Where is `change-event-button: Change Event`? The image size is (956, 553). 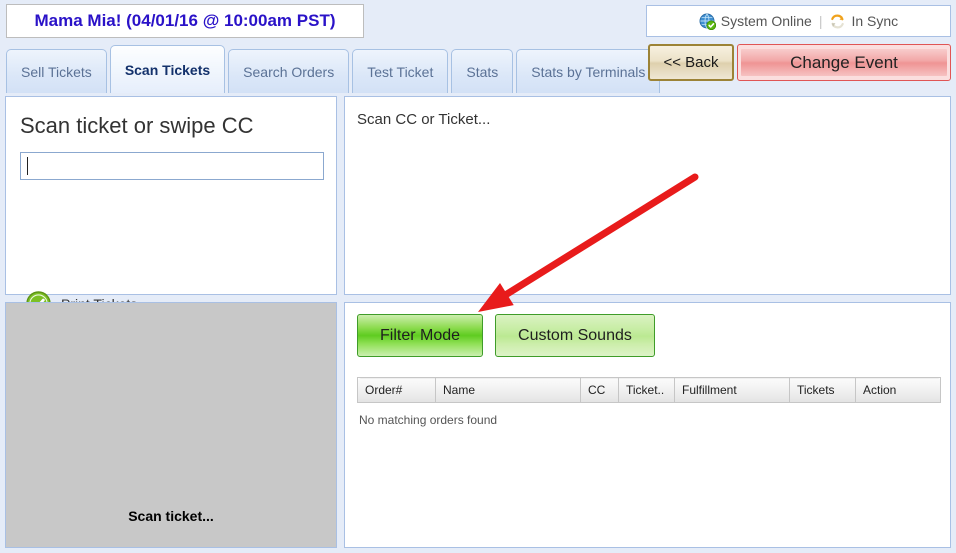
change-event-button: Change Event is located at coordinates (844, 62).